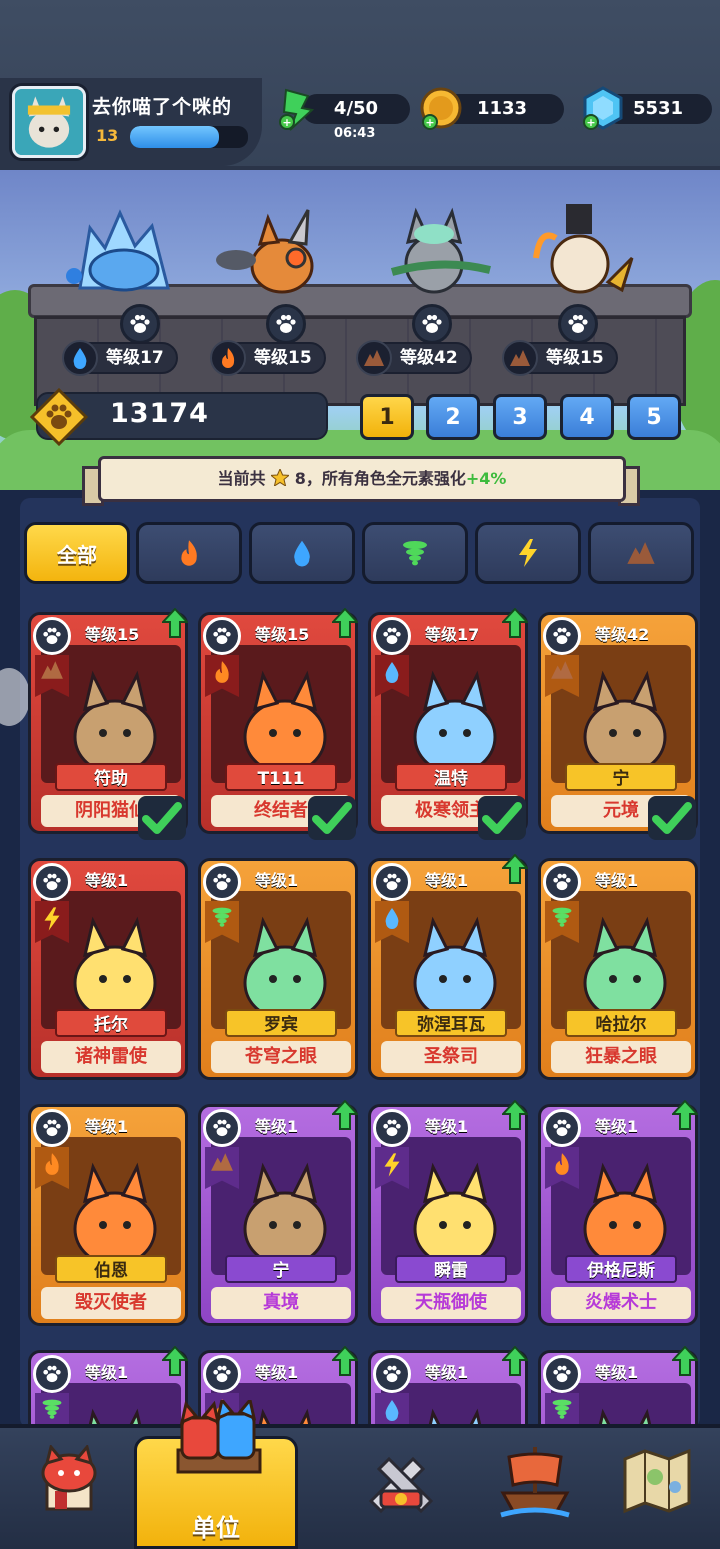  What do you see at coordinates (535, 1481) in the screenshot?
I see `nav-voyage-button` at bounding box center [535, 1481].